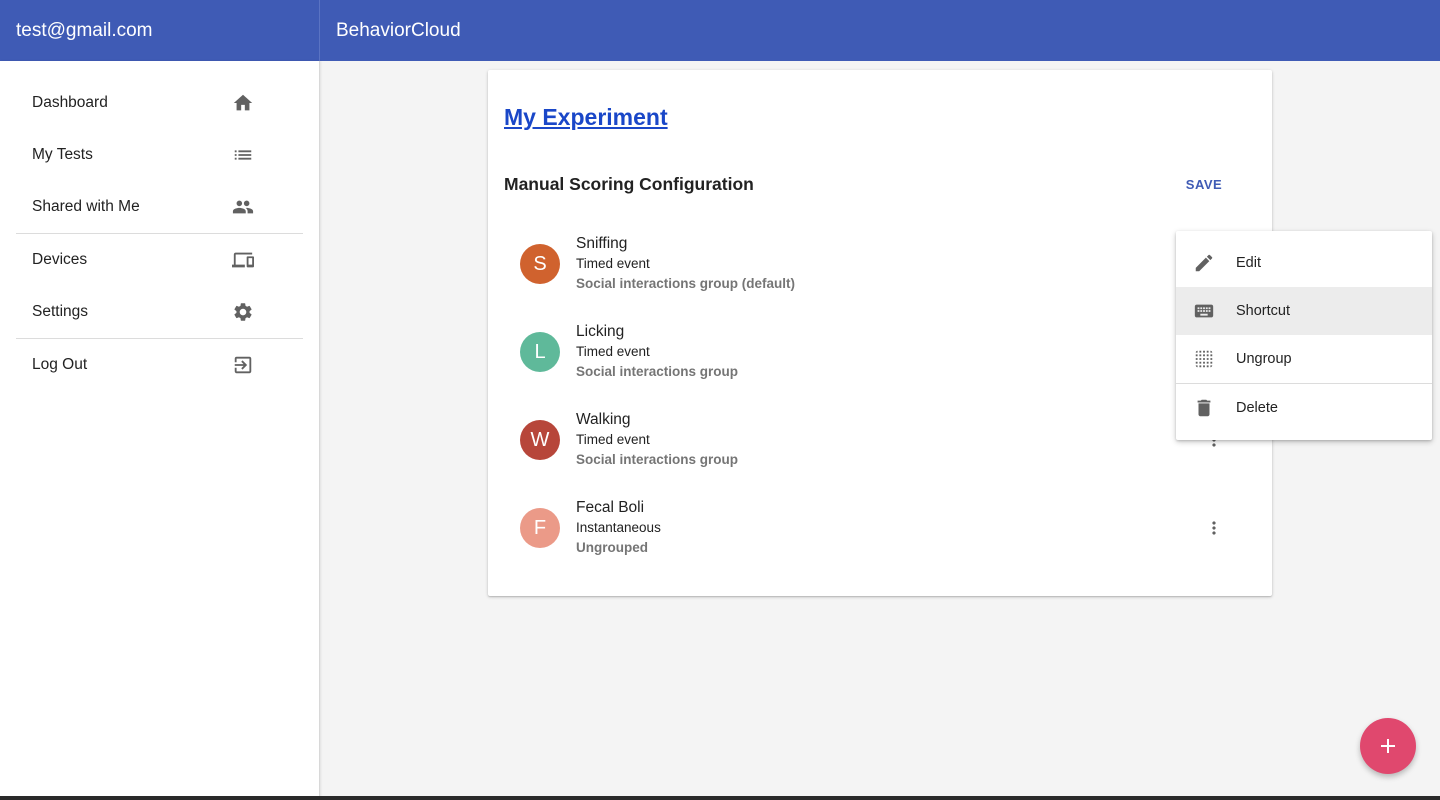 The width and height of the screenshot is (1440, 800). Describe the element at coordinates (540, 528) in the screenshot. I see `avatar: F` at that location.